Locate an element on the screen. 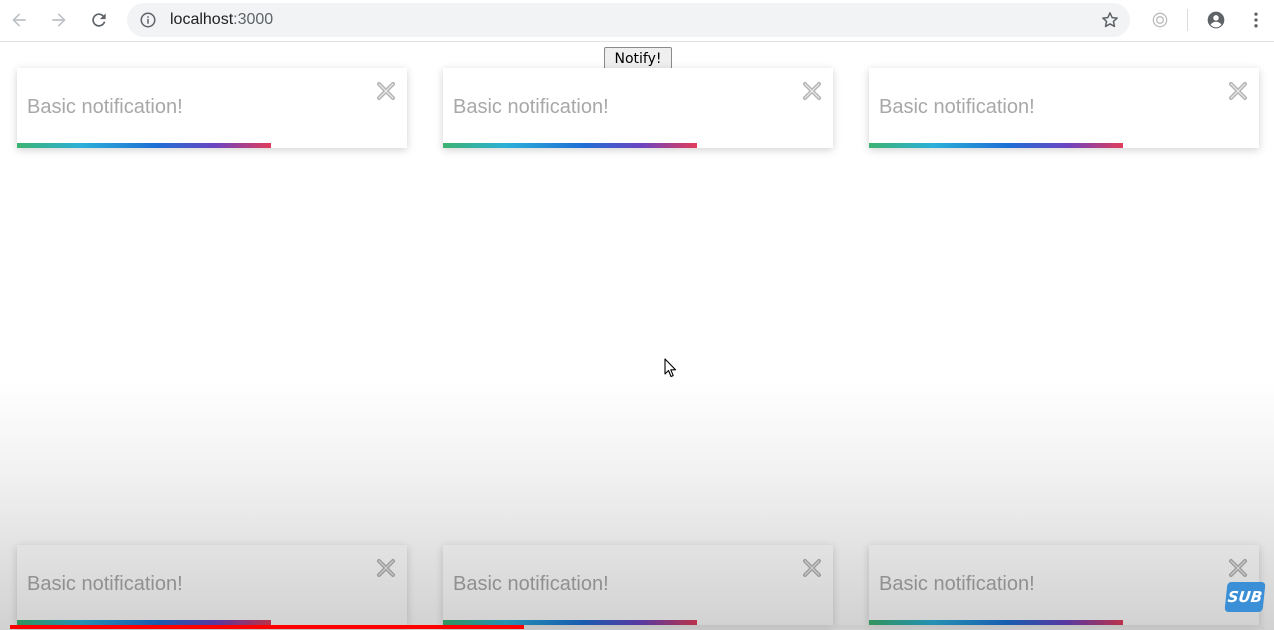 This screenshot has width=1274, height=630. extension-icon is located at coordinates (1160, 20).